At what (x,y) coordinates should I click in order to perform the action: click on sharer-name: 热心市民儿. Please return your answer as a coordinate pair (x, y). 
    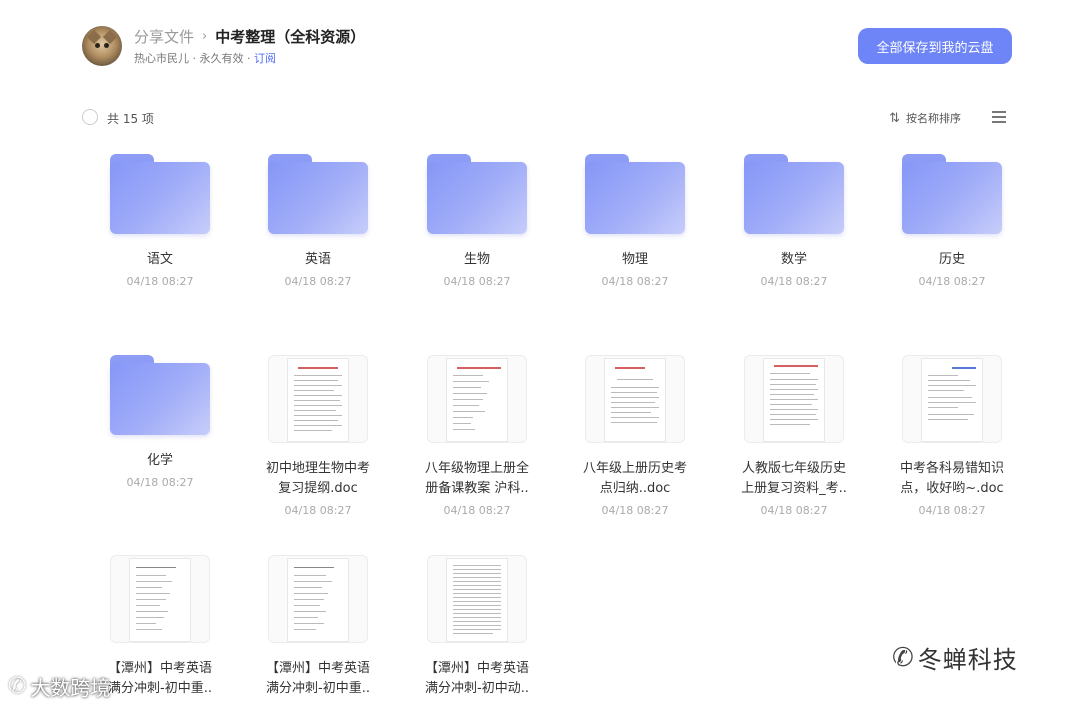
    Looking at the image, I should click on (161, 58).